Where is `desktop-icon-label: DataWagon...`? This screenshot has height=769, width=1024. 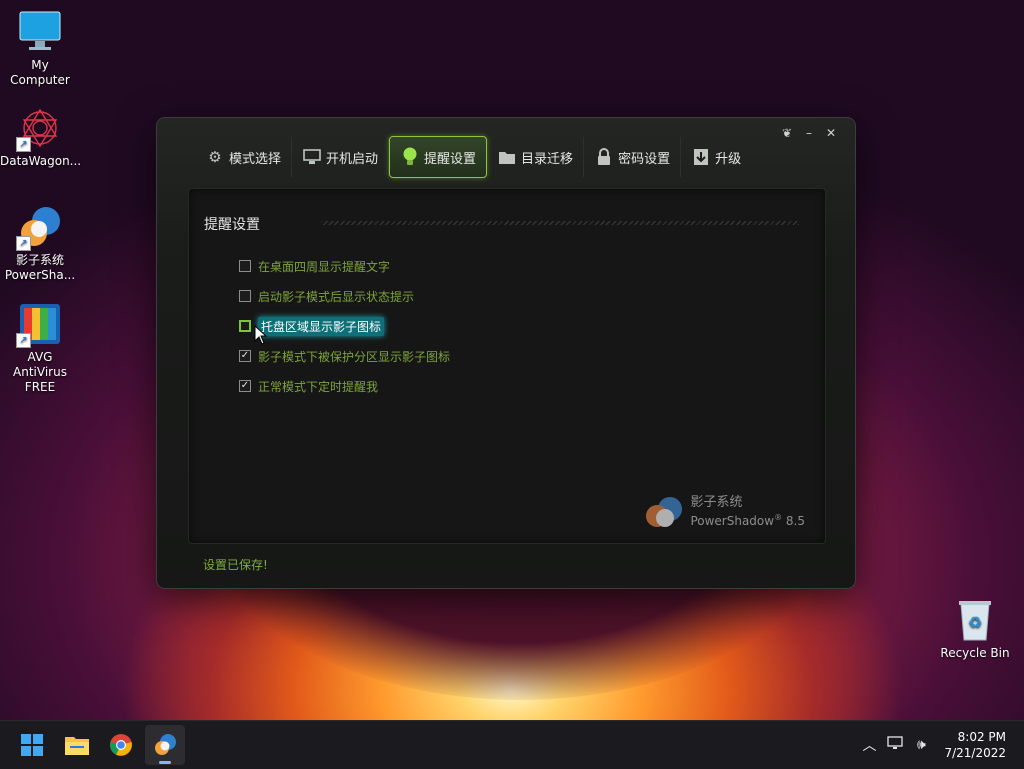
desktop-icon-label: DataWagon... is located at coordinates (41, 161).